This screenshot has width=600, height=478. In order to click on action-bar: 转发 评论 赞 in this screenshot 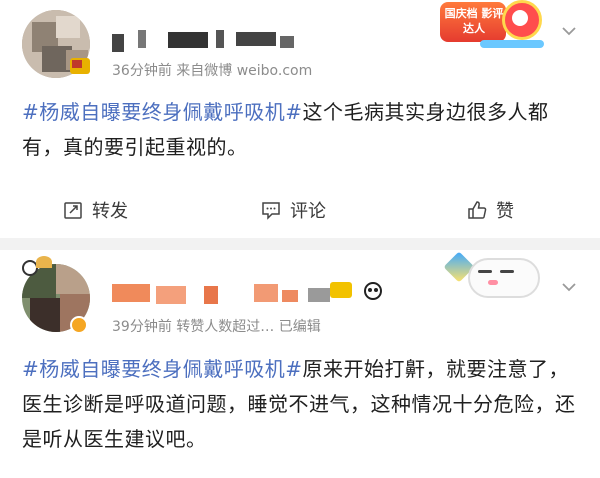, I will do `click(300, 210)`.